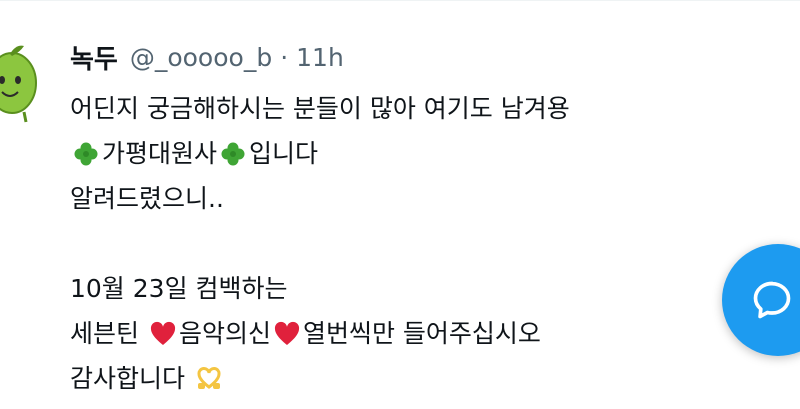 The height and width of the screenshot is (409, 800). Describe the element at coordinates (320, 57) in the screenshot. I see `tweet-timestamp: 11h` at that location.